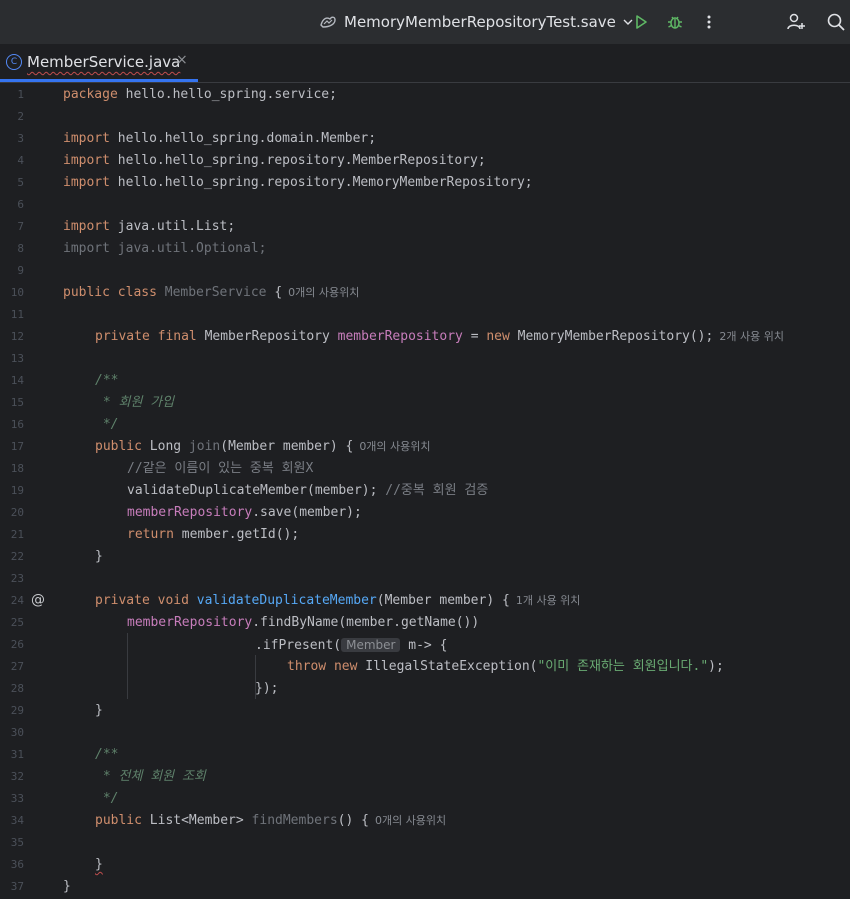 The width and height of the screenshot is (850, 899). What do you see at coordinates (14, 62) in the screenshot?
I see `class-icon: C` at bounding box center [14, 62].